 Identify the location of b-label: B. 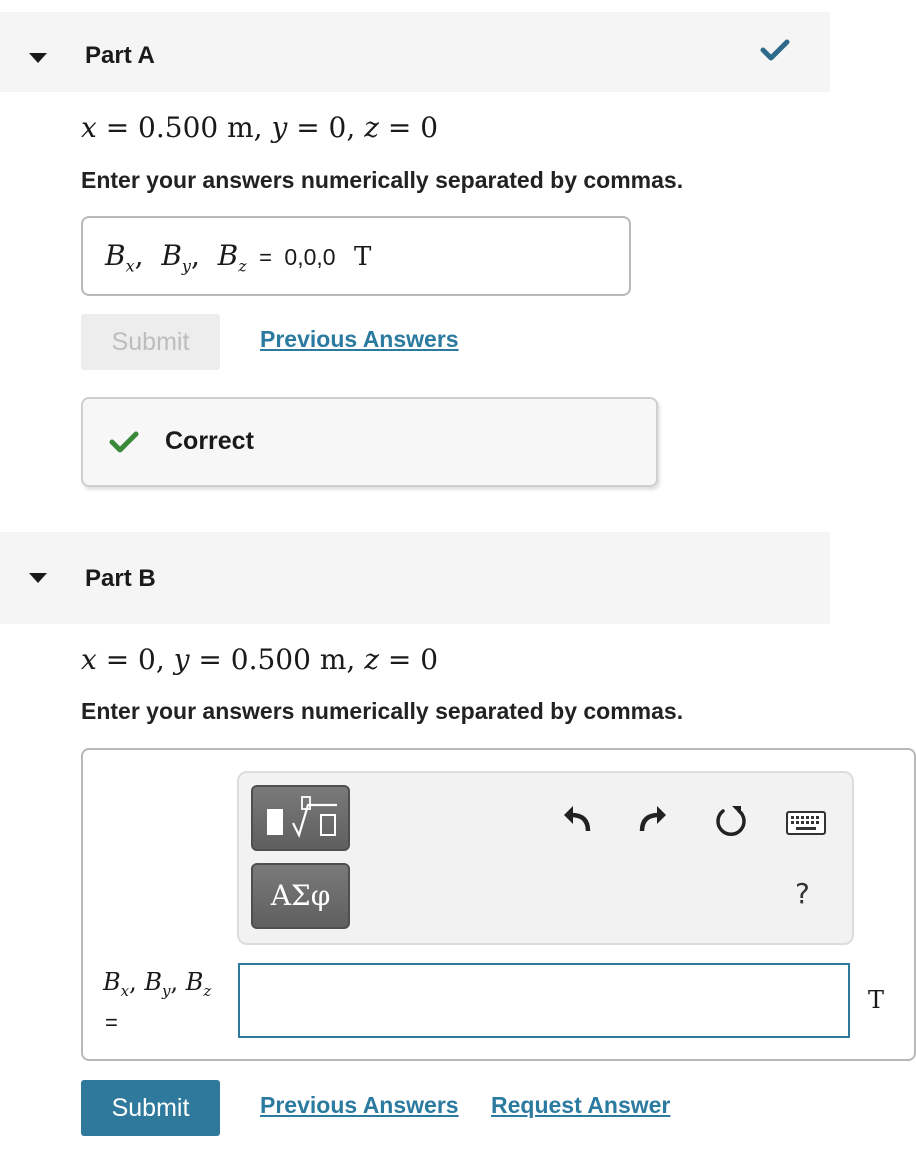
(115, 255).